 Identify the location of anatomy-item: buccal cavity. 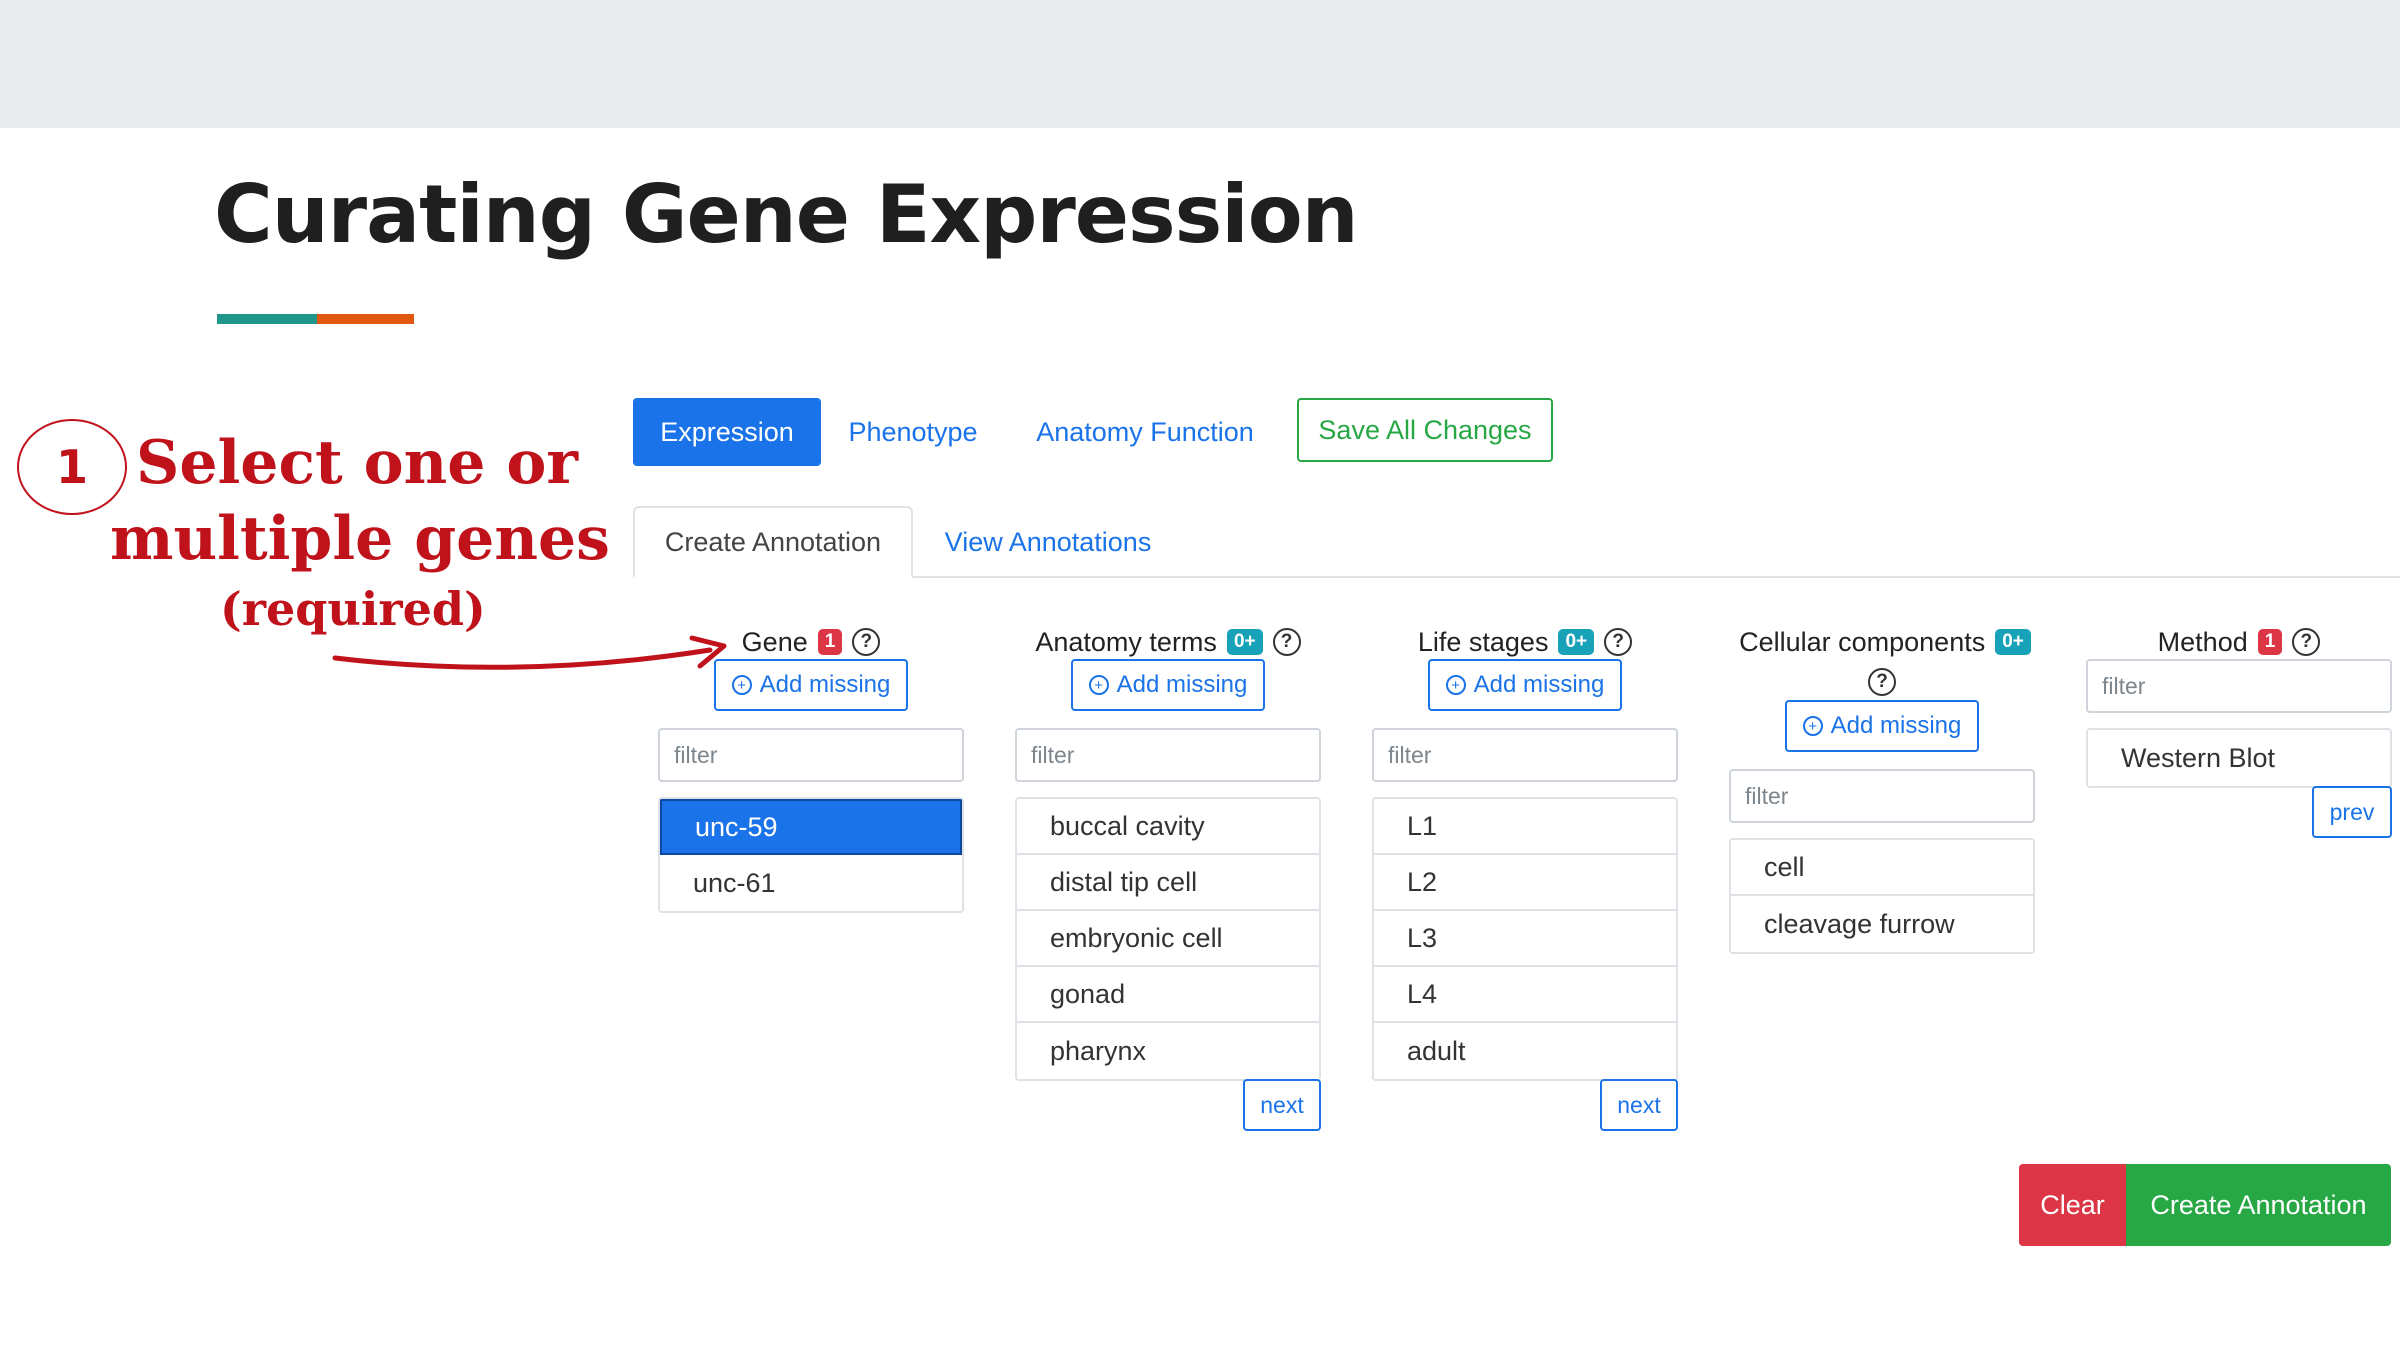
(1168, 827).